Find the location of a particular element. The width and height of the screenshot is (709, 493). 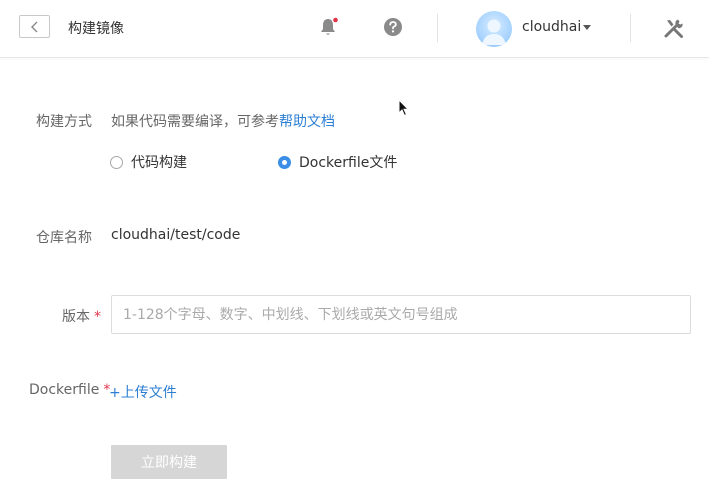

page-title: 构建镜像 is located at coordinates (96, 29).